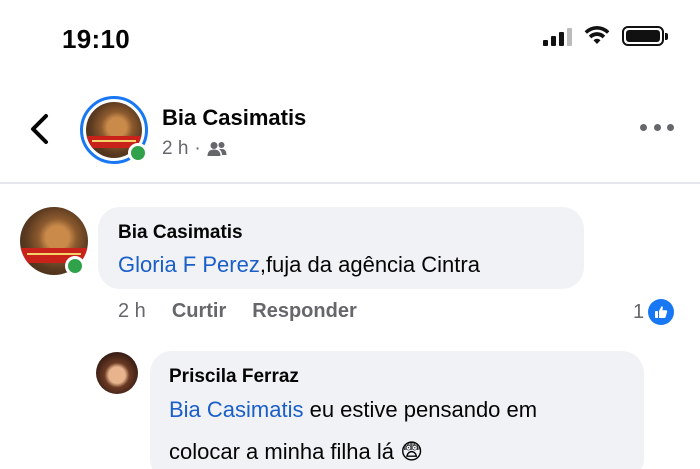  Describe the element at coordinates (117, 373) in the screenshot. I see `reply-avatar` at that location.